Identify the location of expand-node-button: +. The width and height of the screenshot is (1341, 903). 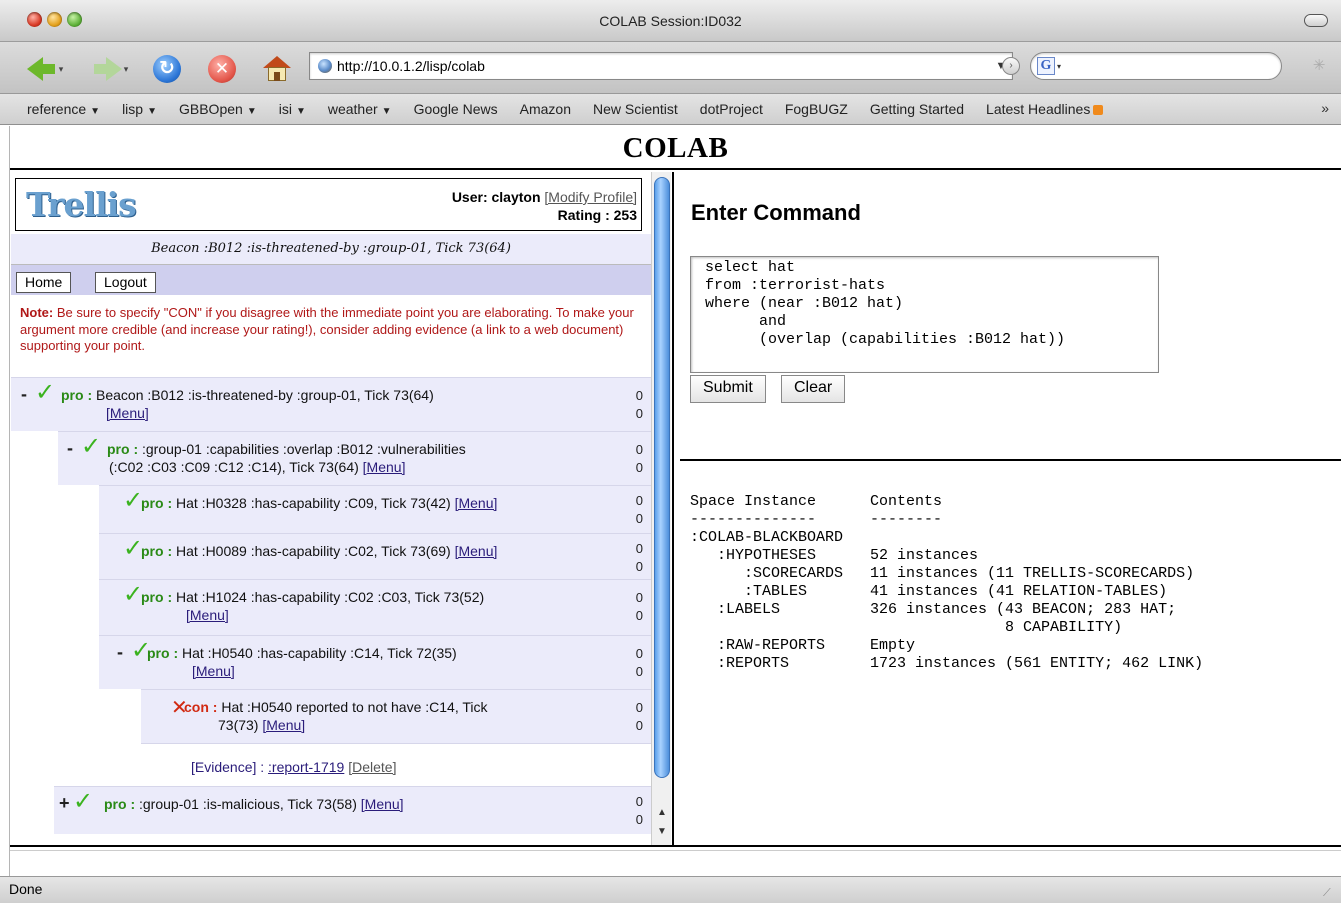
(64, 803).